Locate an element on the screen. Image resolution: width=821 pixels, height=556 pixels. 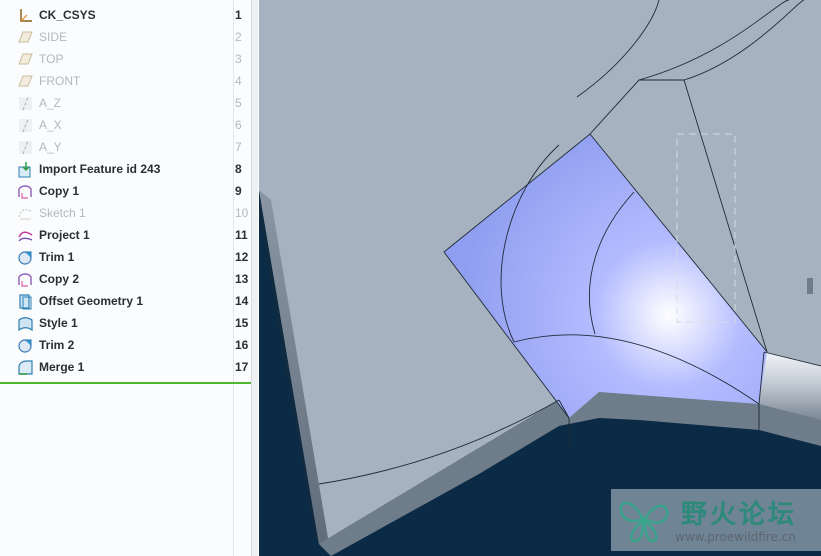
tree-item-number: 15 is located at coordinates (242, 323).